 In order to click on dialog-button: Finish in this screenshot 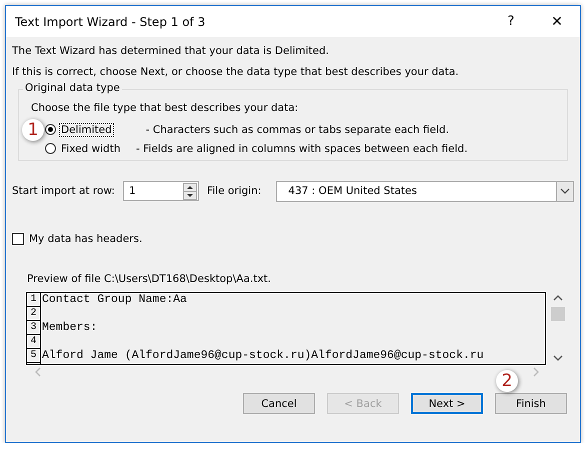, I will do `click(531, 403)`.